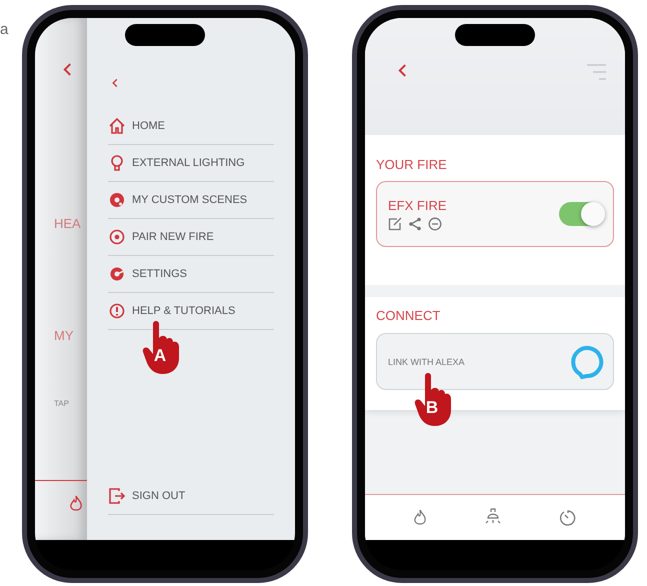 The width and height of the screenshot is (647, 586). Describe the element at coordinates (64, 335) in the screenshot. I see `heading-text: MY` at that location.